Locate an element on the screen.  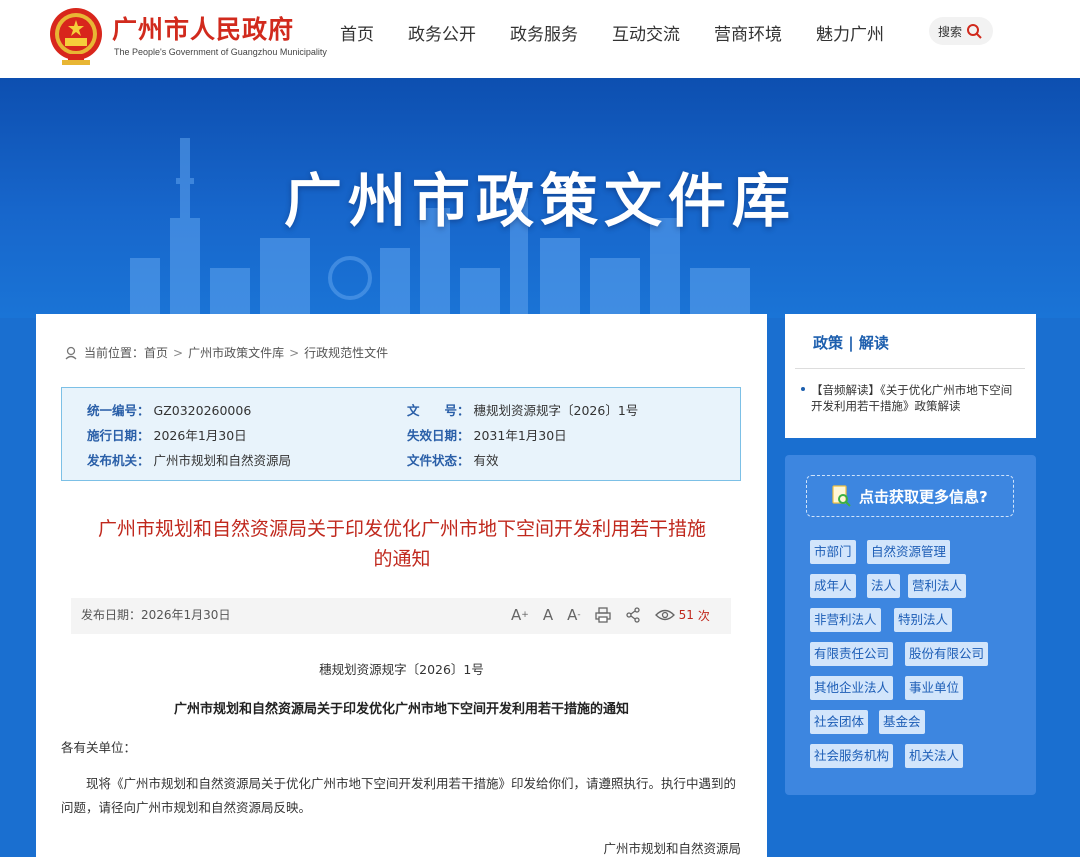
location-icon is located at coordinates (71, 352).